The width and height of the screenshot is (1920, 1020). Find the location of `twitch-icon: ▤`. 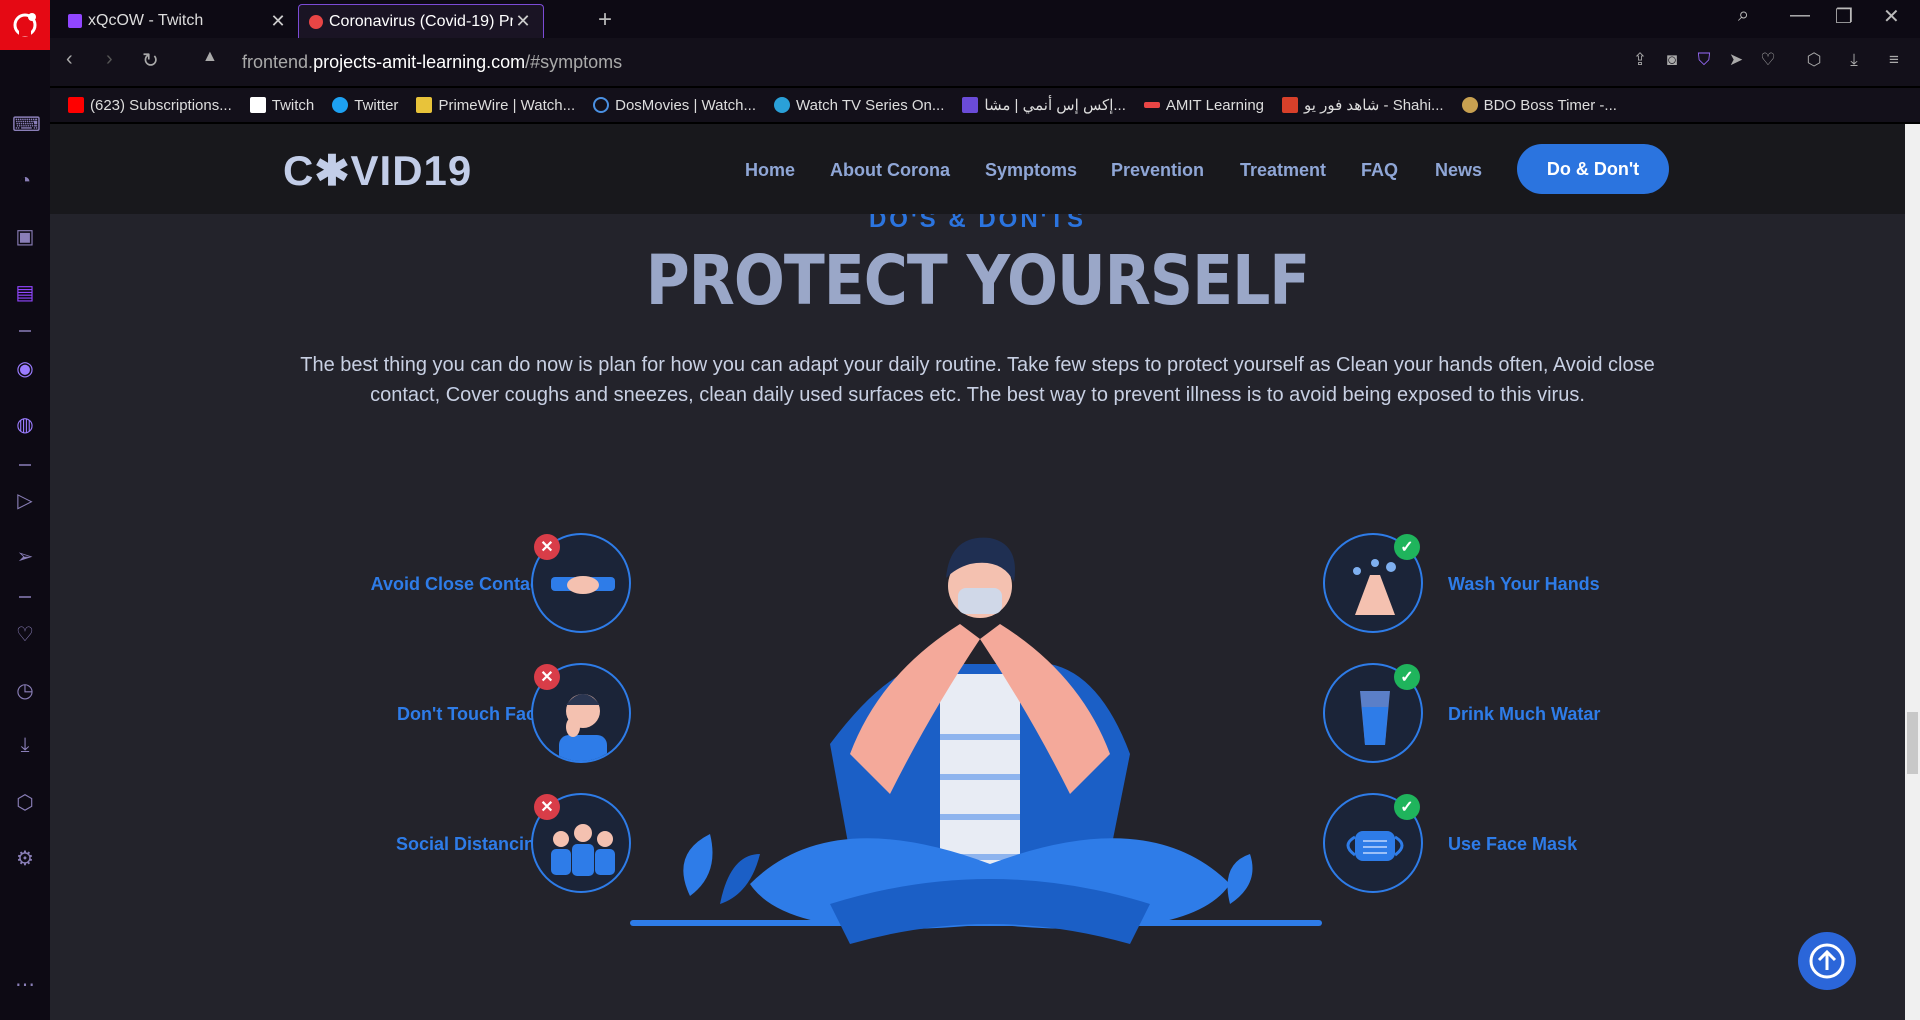

twitch-icon: ▤ is located at coordinates (25, 293).